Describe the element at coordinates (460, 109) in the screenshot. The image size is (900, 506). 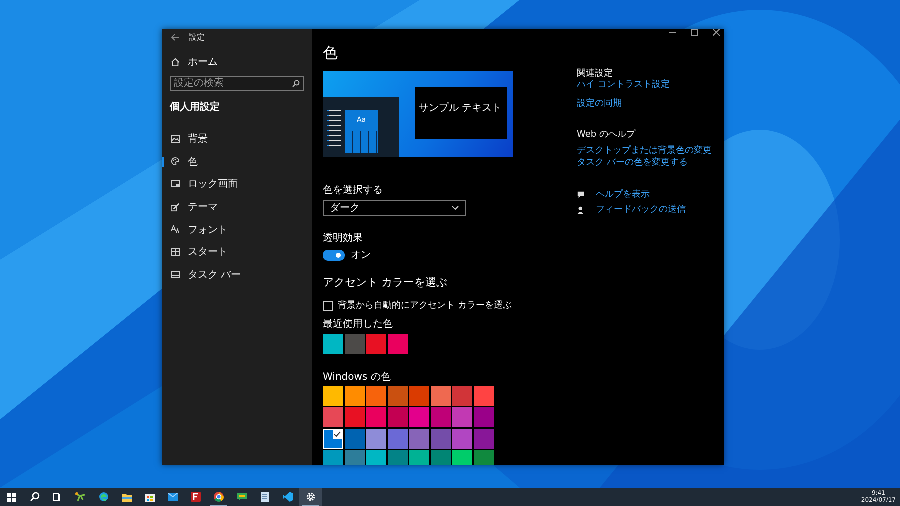
I see `sample-text: サンプル テキスト` at that location.